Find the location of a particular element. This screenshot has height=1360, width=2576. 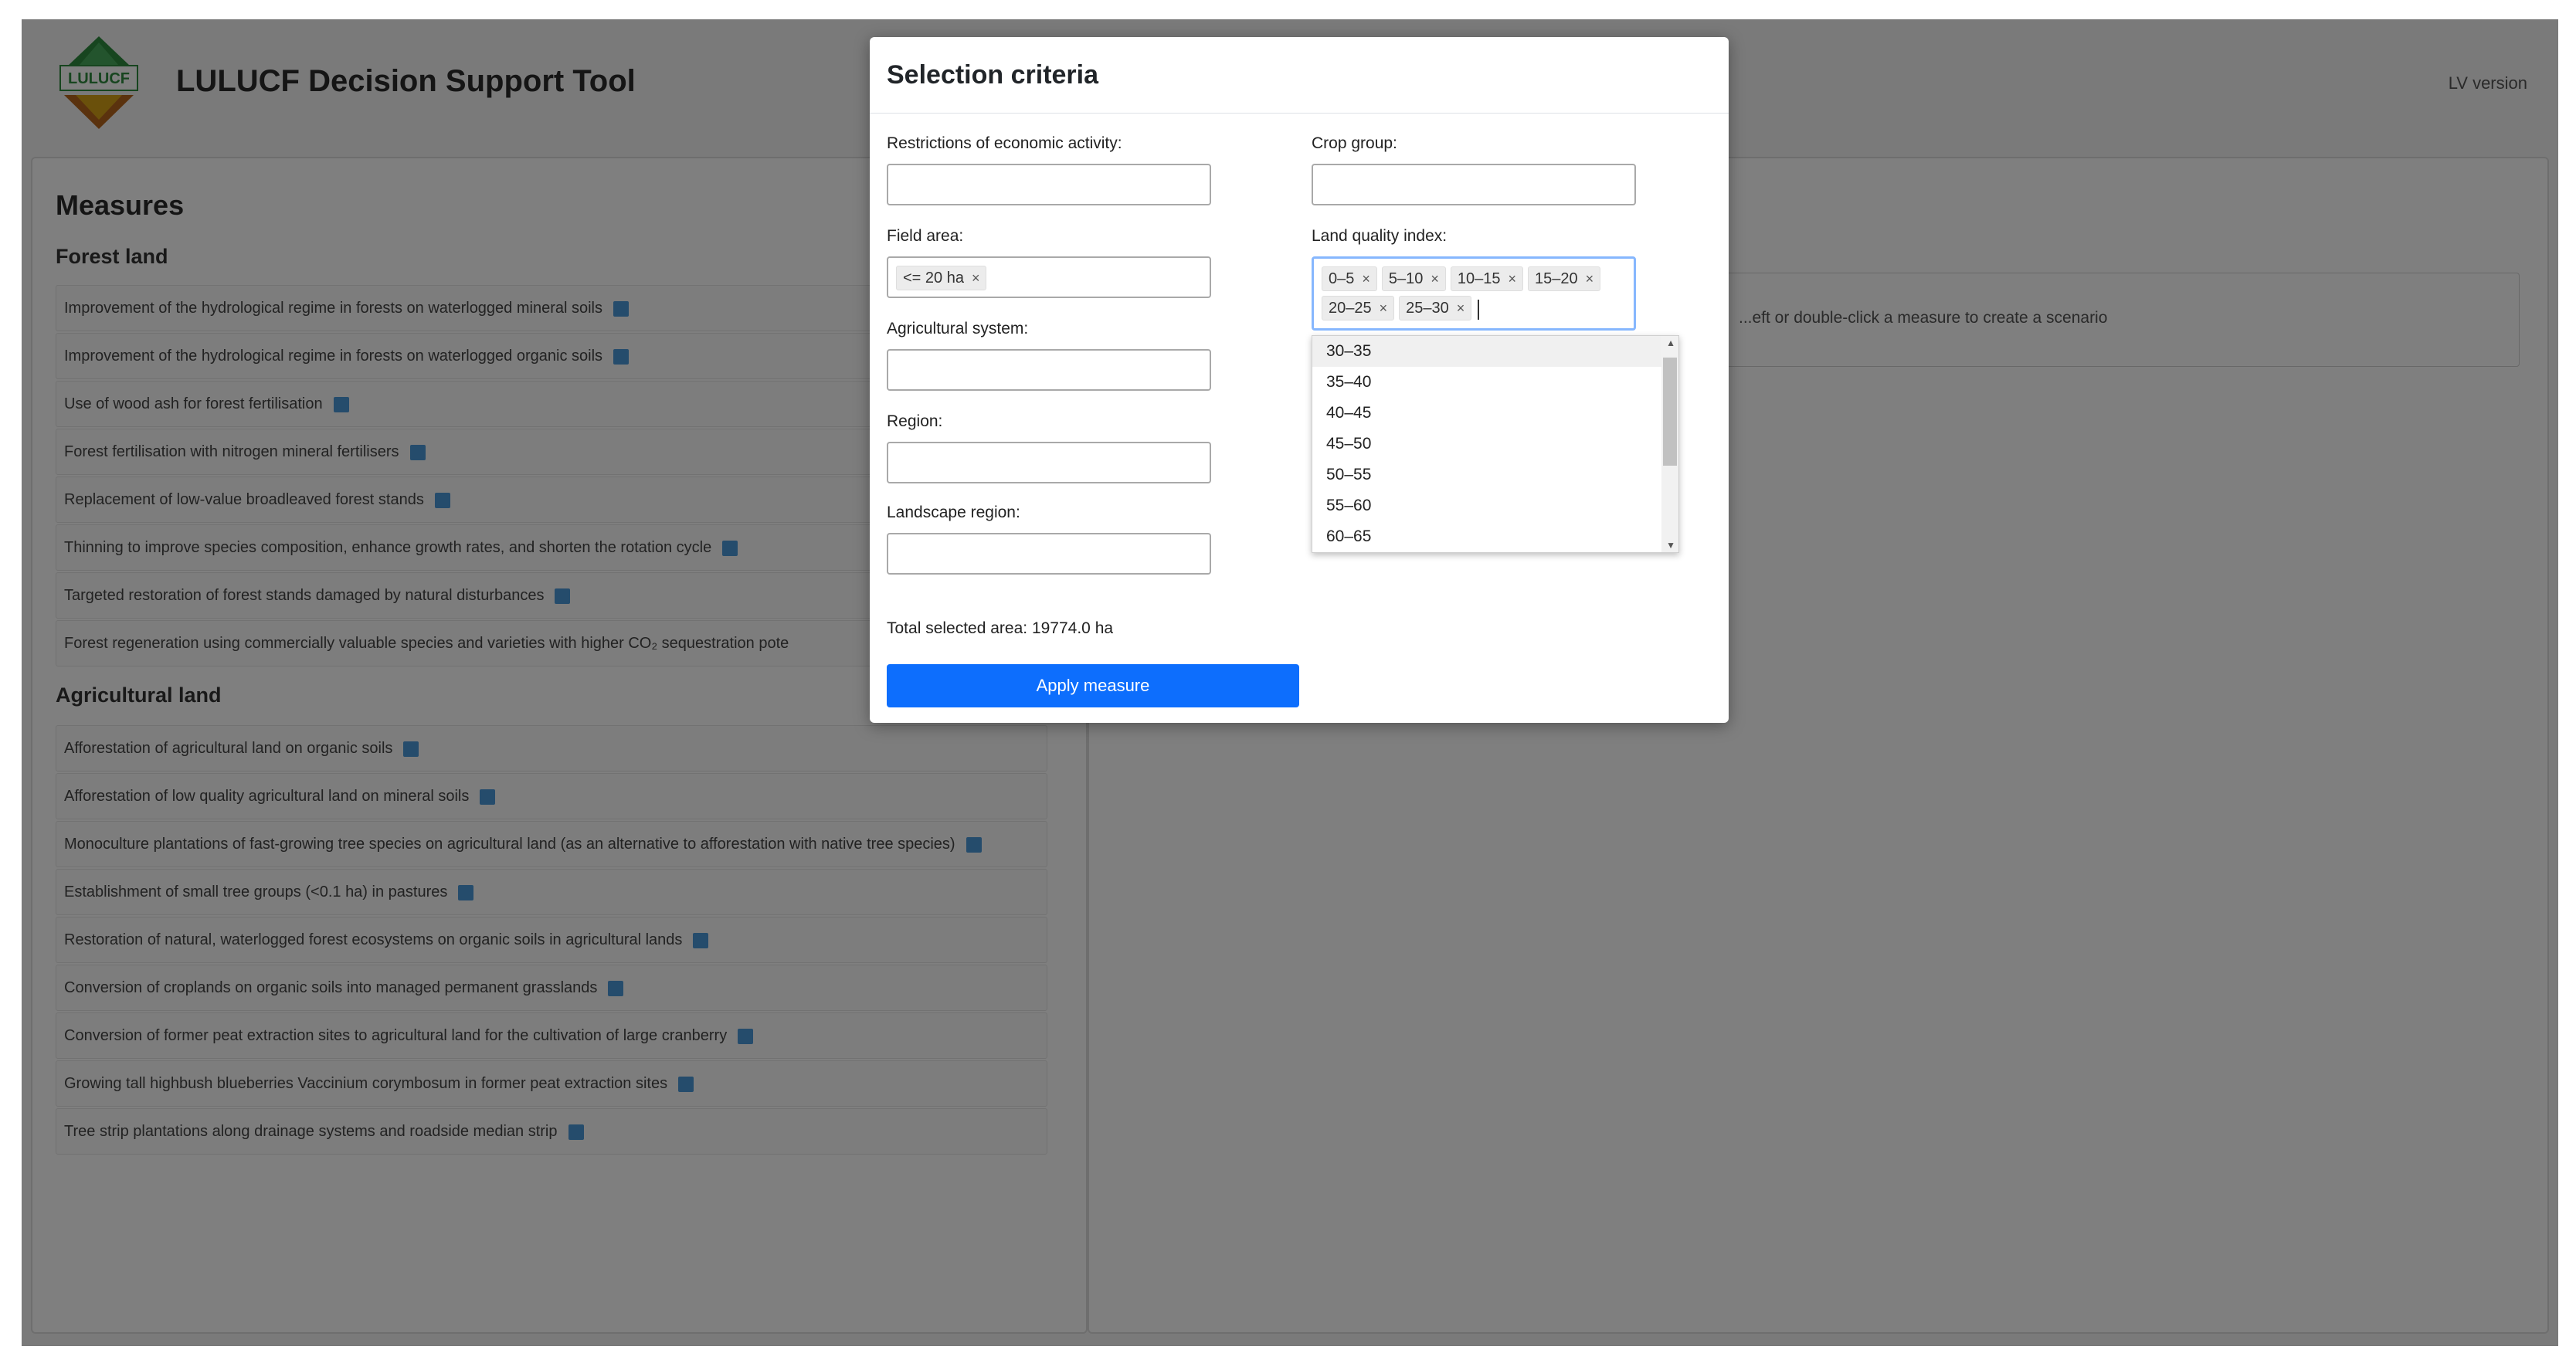

land-quality-tag: 5–10 × is located at coordinates (1413, 279).